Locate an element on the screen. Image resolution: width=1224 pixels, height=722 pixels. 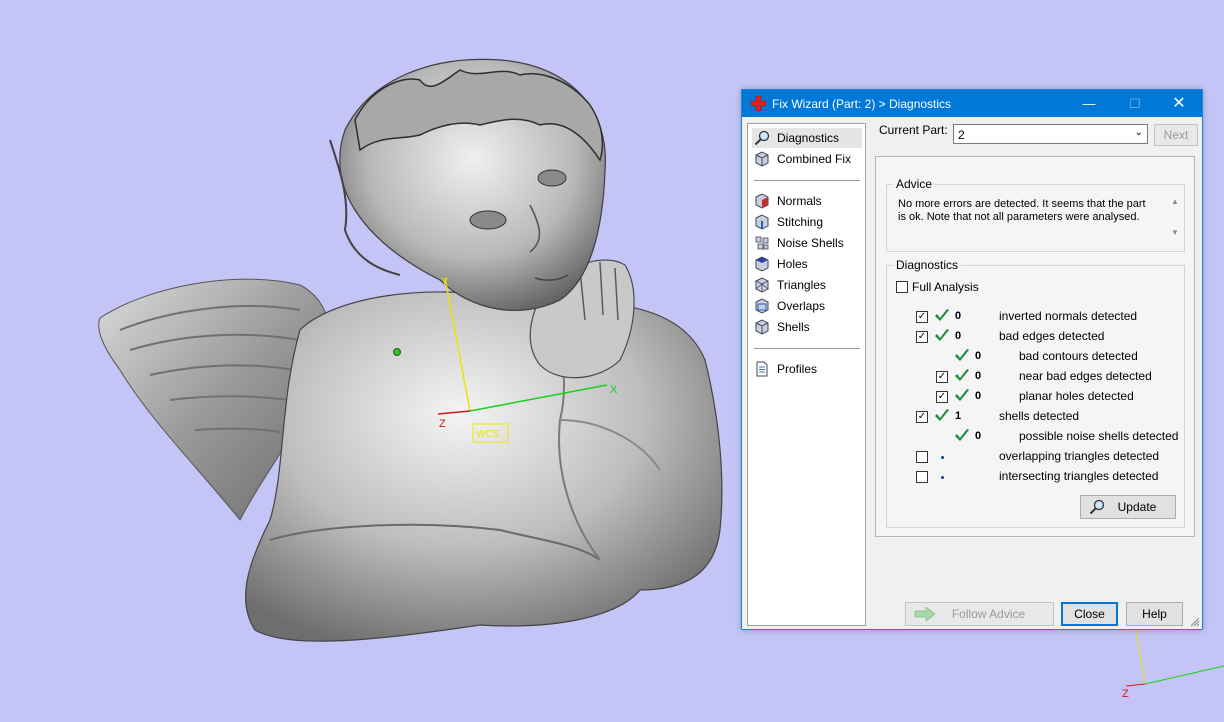
noise-shells-count: 0 is located at coordinates (978, 436).